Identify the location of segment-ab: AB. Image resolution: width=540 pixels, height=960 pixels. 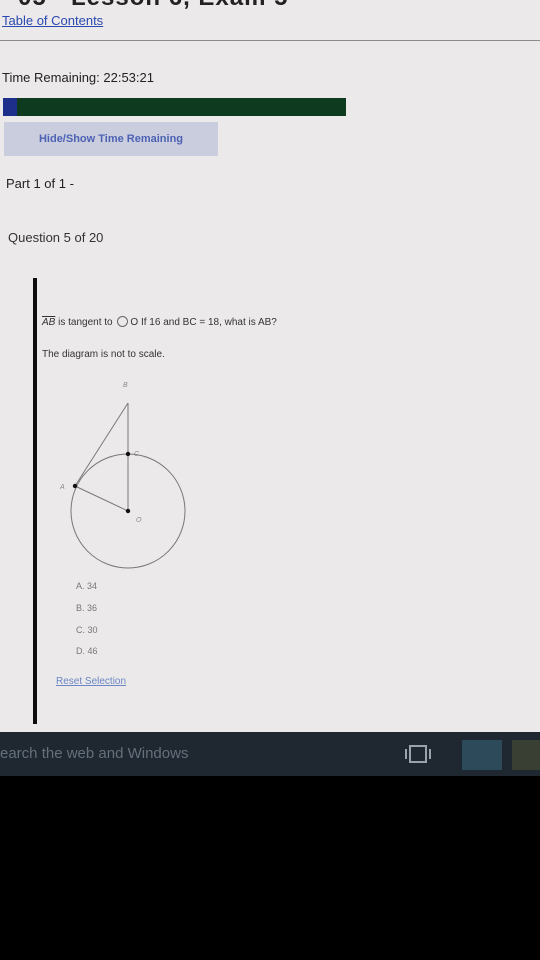
(49, 322).